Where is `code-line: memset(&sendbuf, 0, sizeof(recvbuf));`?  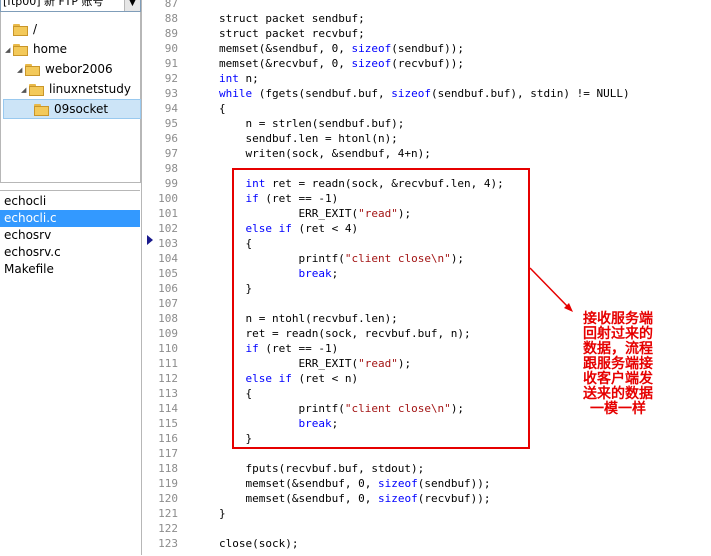 code-line: memset(&sendbuf, 0, sizeof(recvbuf)); is located at coordinates (355, 498).